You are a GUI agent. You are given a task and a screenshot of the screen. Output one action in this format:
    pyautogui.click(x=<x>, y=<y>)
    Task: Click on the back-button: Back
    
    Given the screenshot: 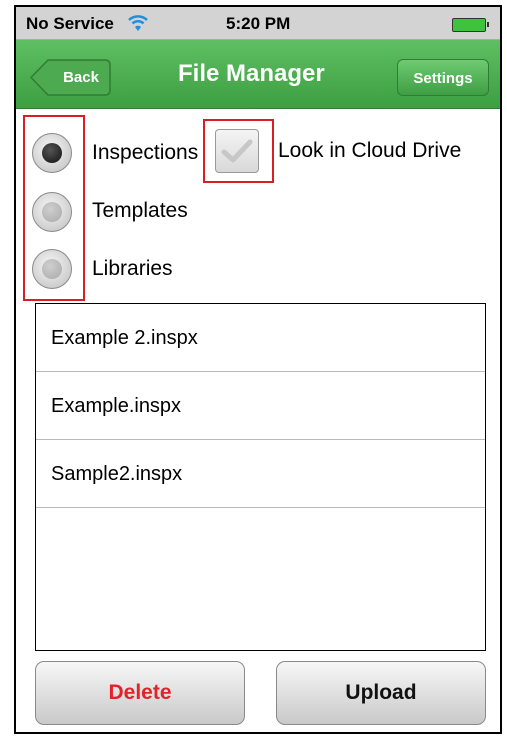 What is the action you would take?
    pyautogui.click(x=70, y=77)
    